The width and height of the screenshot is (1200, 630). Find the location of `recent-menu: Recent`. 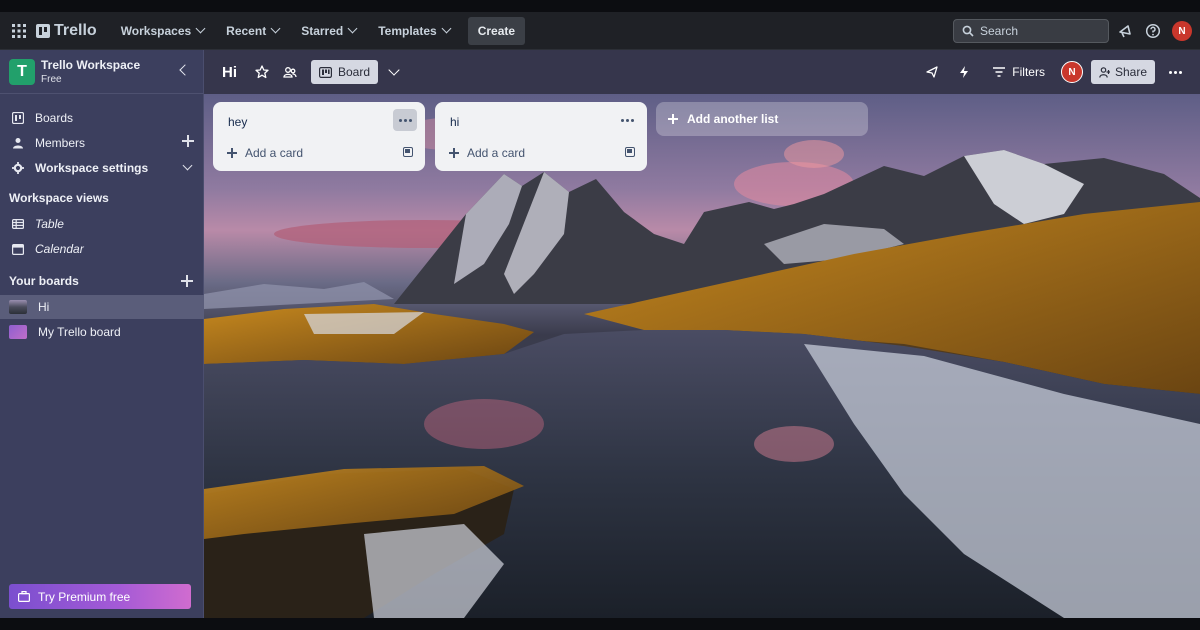

recent-menu: Recent is located at coordinates (252, 31).